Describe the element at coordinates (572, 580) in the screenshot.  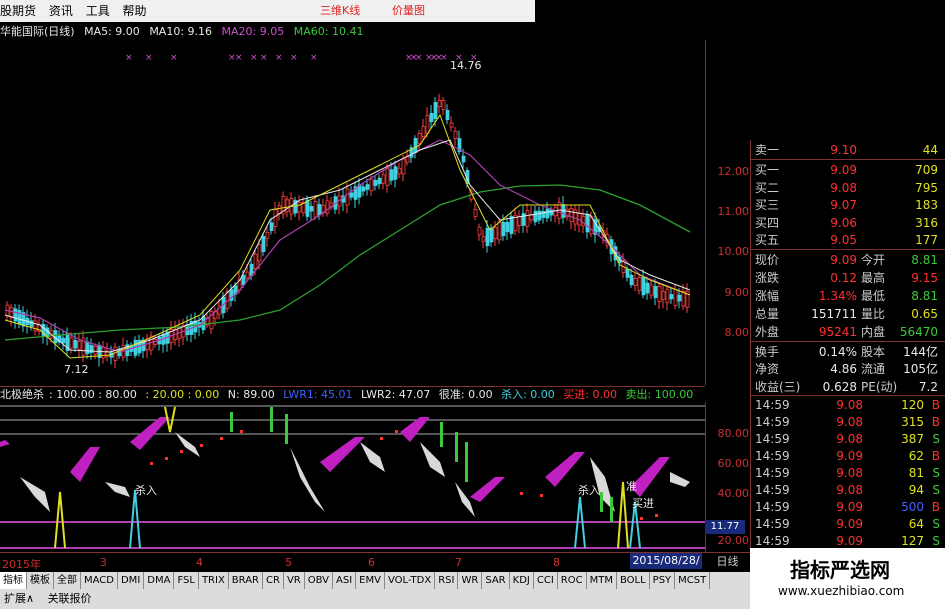
I see `tab-roc: ROC` at that location.